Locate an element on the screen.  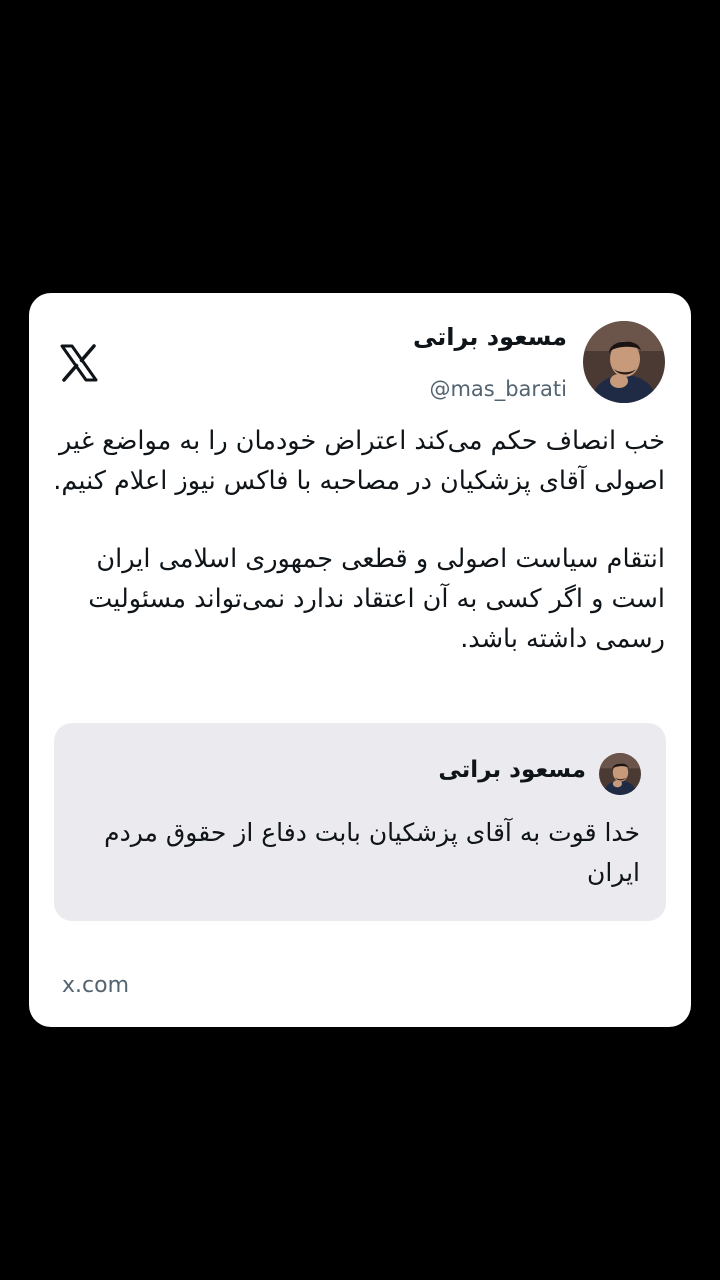
quoted-author-name: مسعود براتی is located at coordinates (512, 770).